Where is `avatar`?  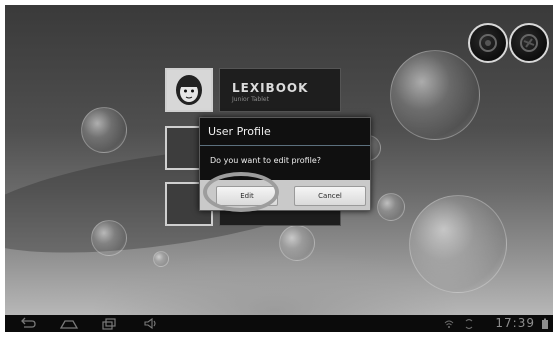
avatar is located at coordinates (189, 90).